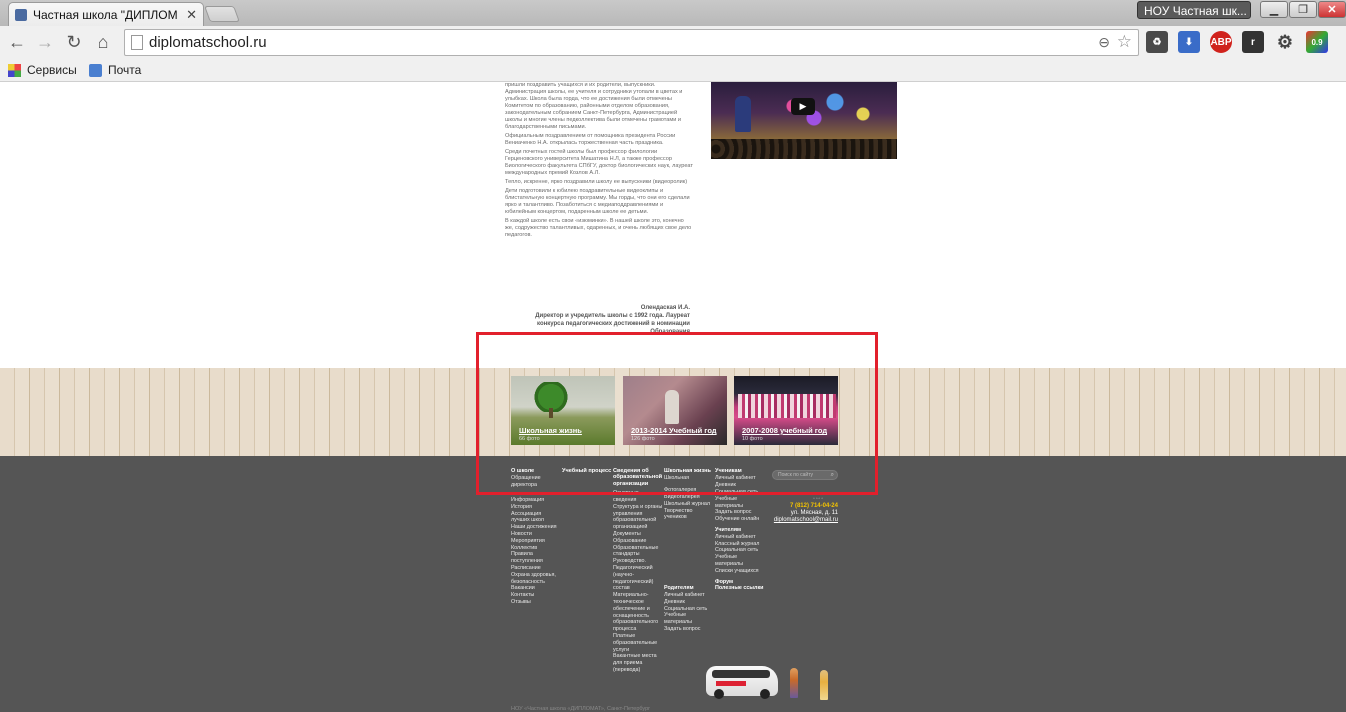 This screenshot has width=1346, height=712. I want to click on footer-link: Мероприятия, so click(536, 541).